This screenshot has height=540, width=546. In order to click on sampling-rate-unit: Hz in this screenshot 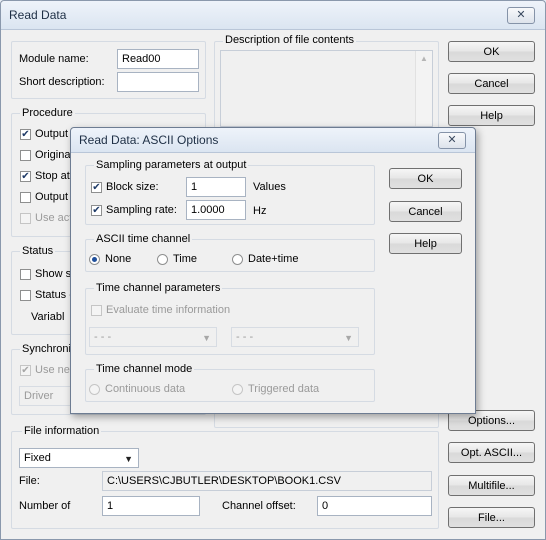, I will do `click(260, 211)`.